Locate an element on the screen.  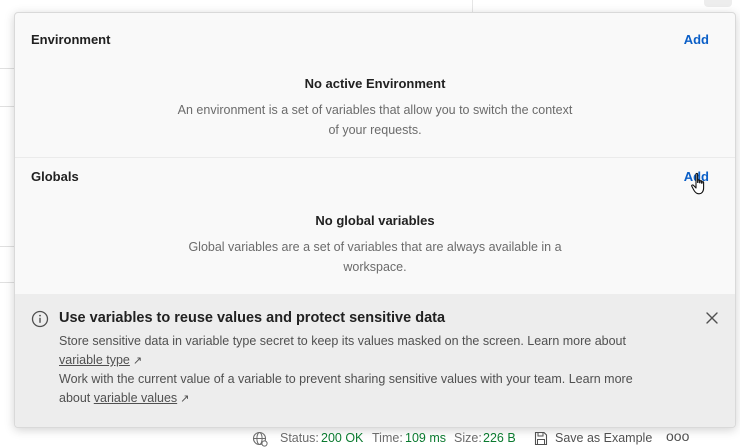
environment-empty-title: No active Environment is located at coordinates (375, 83).